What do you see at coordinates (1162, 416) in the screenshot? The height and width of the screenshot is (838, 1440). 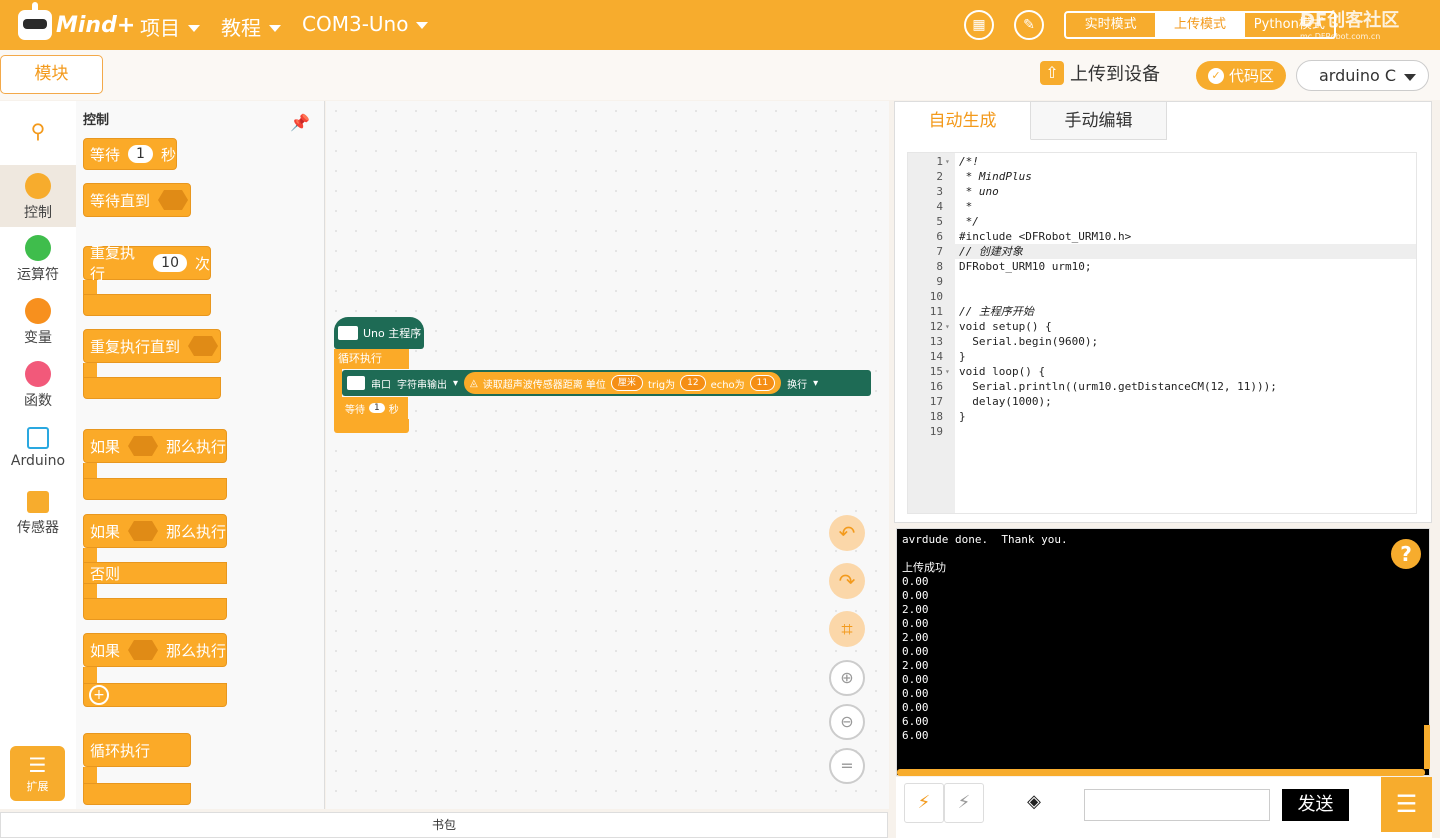 I see `code-line: 18}` at bounding box center [1162, 416].